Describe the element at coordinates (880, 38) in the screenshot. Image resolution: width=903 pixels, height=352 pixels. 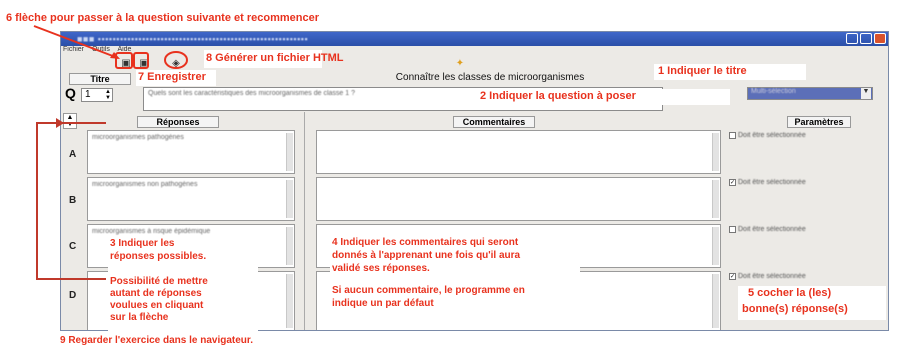
I see `close-button` at that location.